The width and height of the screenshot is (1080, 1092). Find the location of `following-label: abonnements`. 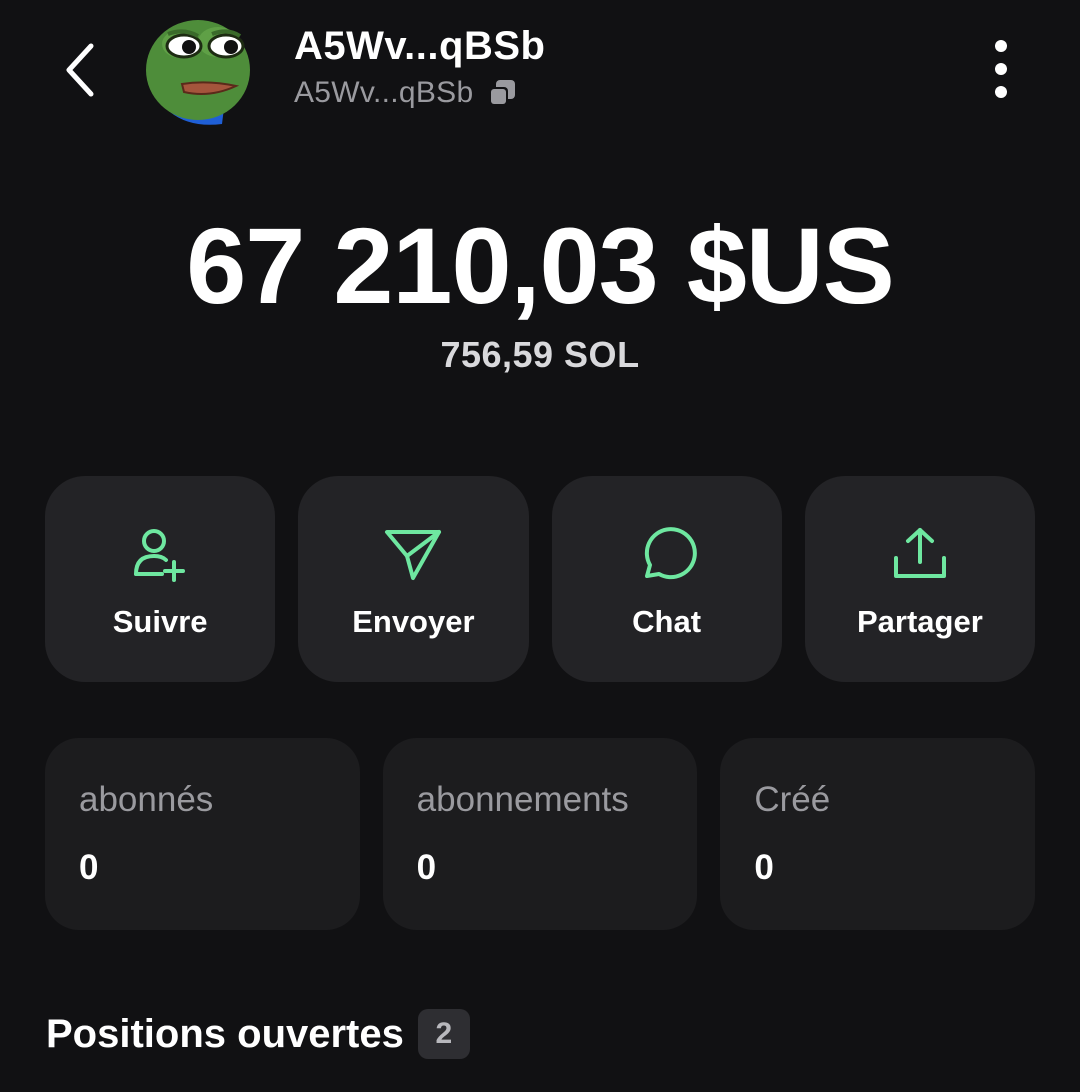

following-label: abonnements is located at coordinates (522, 799).